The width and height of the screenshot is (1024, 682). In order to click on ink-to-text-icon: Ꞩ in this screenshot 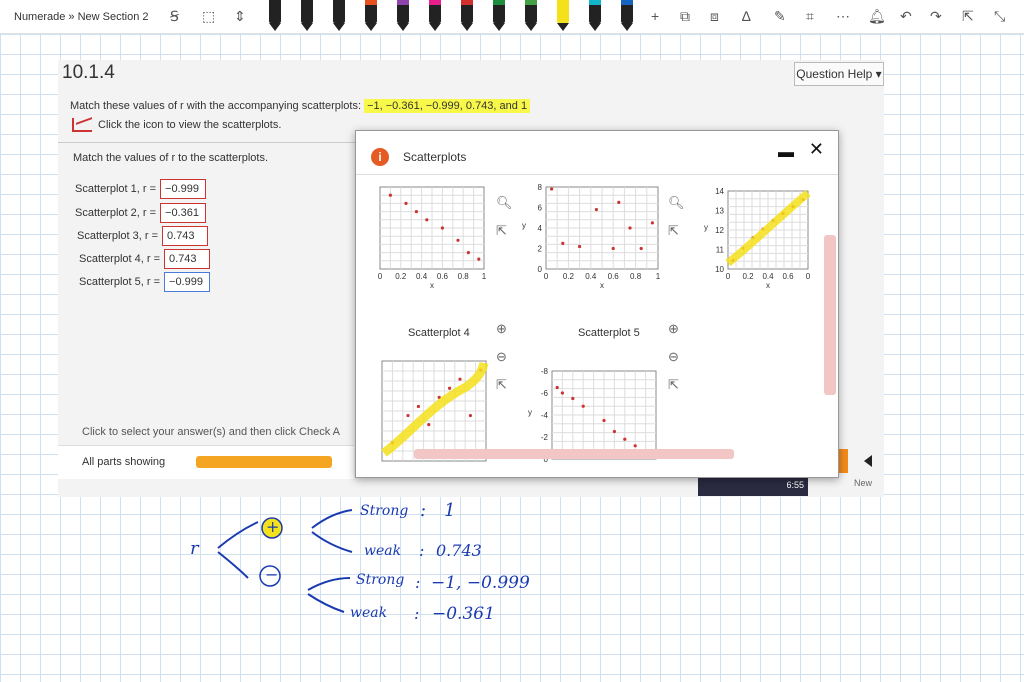, I will do `click(174, 16)`.